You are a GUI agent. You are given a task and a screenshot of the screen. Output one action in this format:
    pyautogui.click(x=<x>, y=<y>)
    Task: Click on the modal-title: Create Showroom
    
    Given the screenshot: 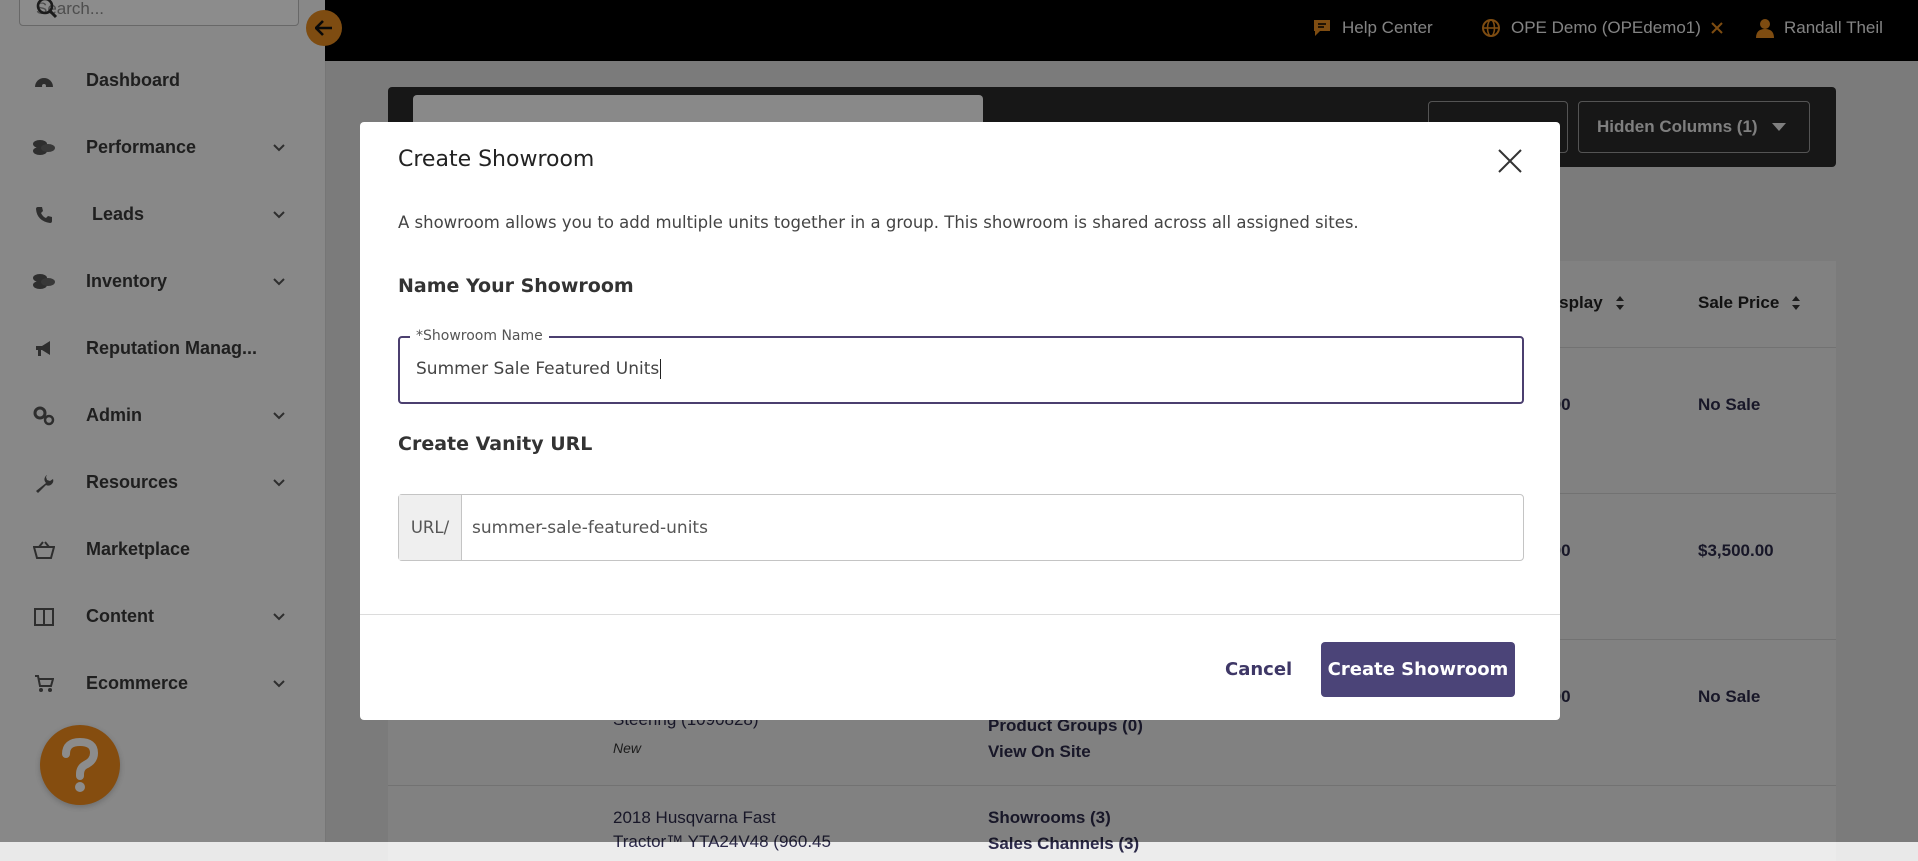 What is the action you would take?
    pyautogui.click(x=496, y=159)
    